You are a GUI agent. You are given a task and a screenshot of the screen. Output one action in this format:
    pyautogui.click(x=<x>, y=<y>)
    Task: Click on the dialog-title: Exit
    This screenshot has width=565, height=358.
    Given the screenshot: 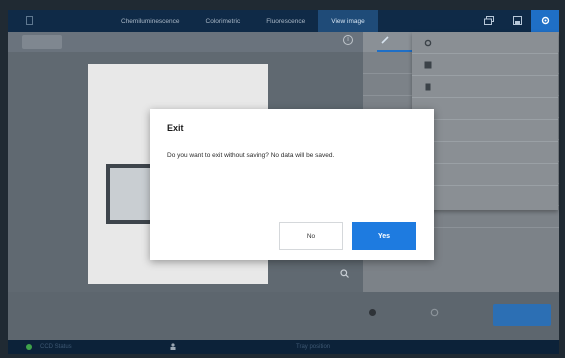 What is the action you would take?
    pyautogui.click(x=175, y=128)
    